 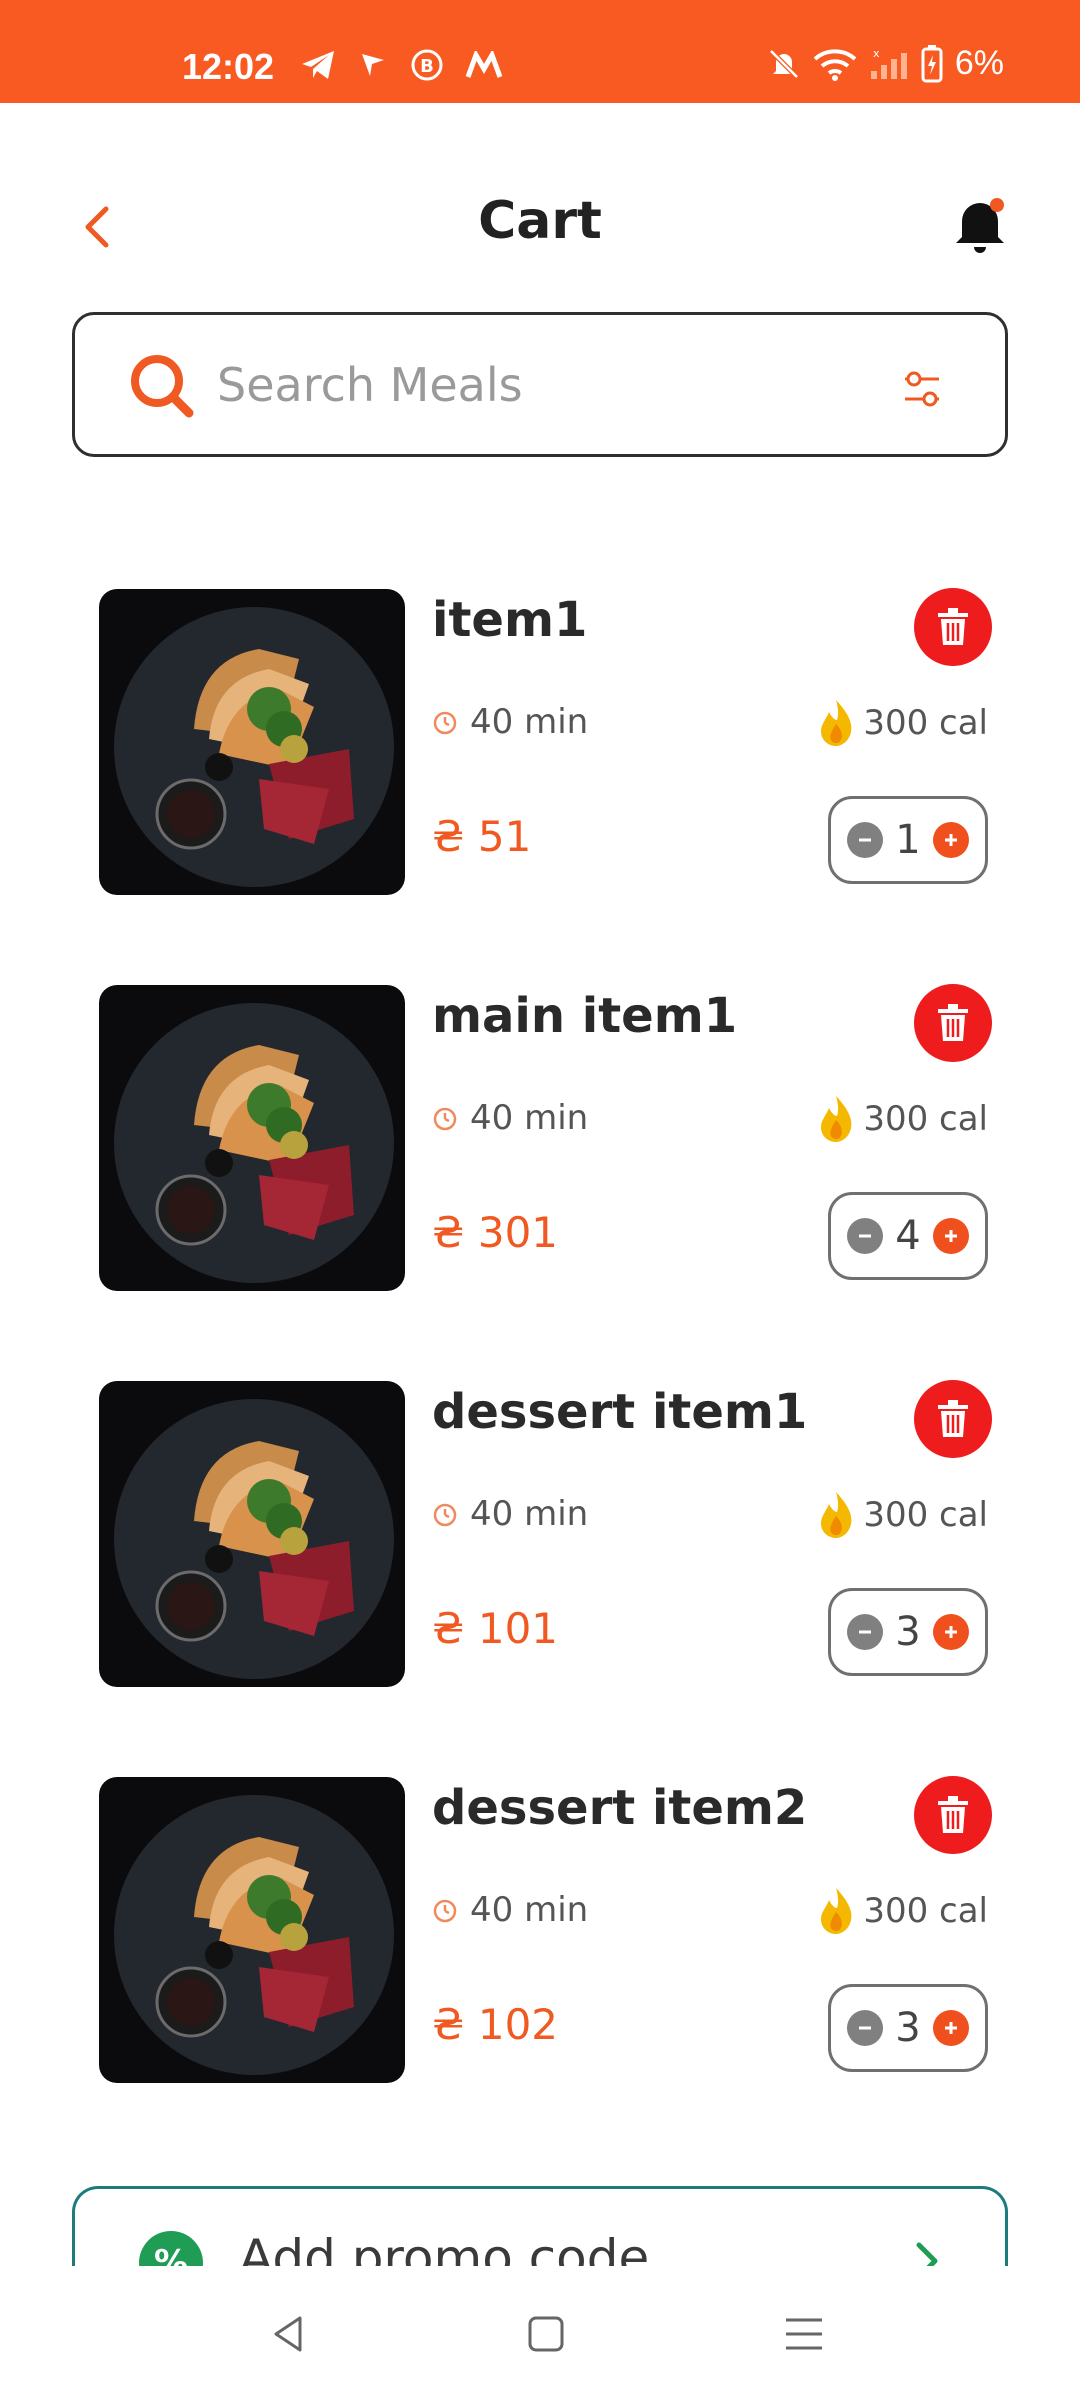 I want to click on status-notifications: B, so click(x=401, y=65).